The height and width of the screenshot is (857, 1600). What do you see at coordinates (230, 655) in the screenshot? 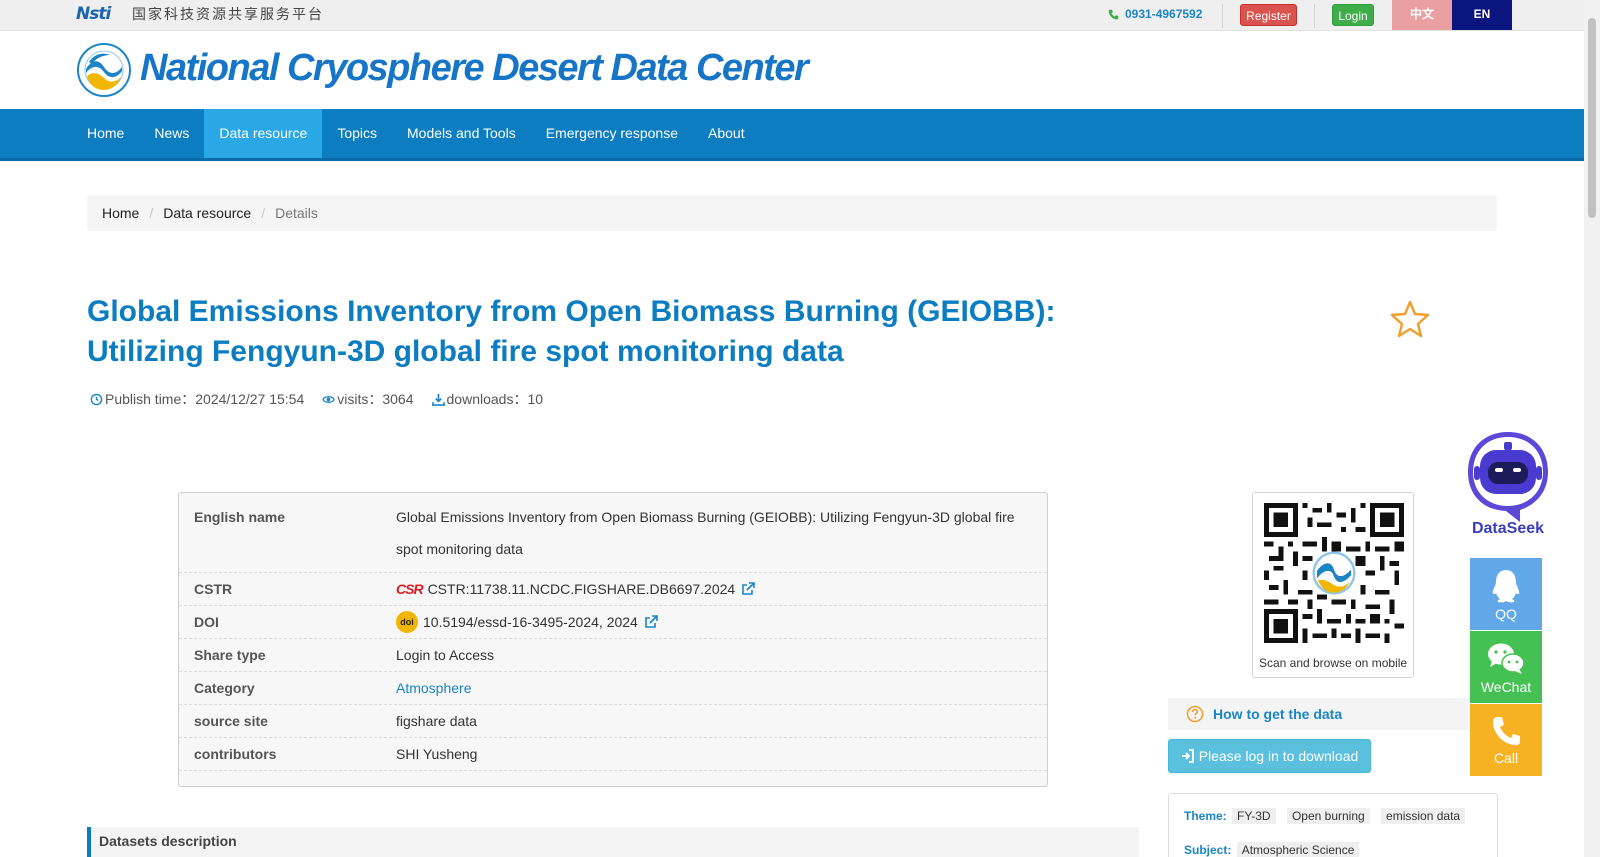
I see `info-key: Share type` at bounding box center [230, 655].